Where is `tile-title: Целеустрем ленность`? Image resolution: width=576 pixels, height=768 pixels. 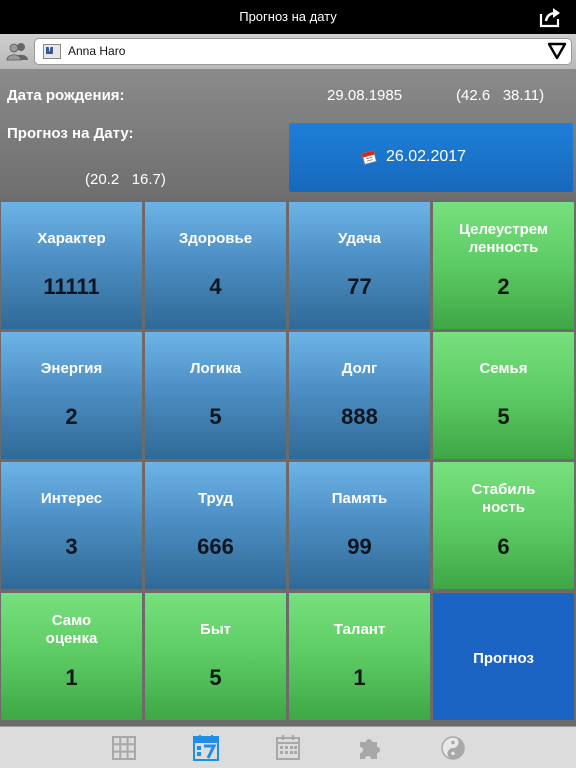 tile-title: Целеустрем ленность is located at coordinates (503, 238).